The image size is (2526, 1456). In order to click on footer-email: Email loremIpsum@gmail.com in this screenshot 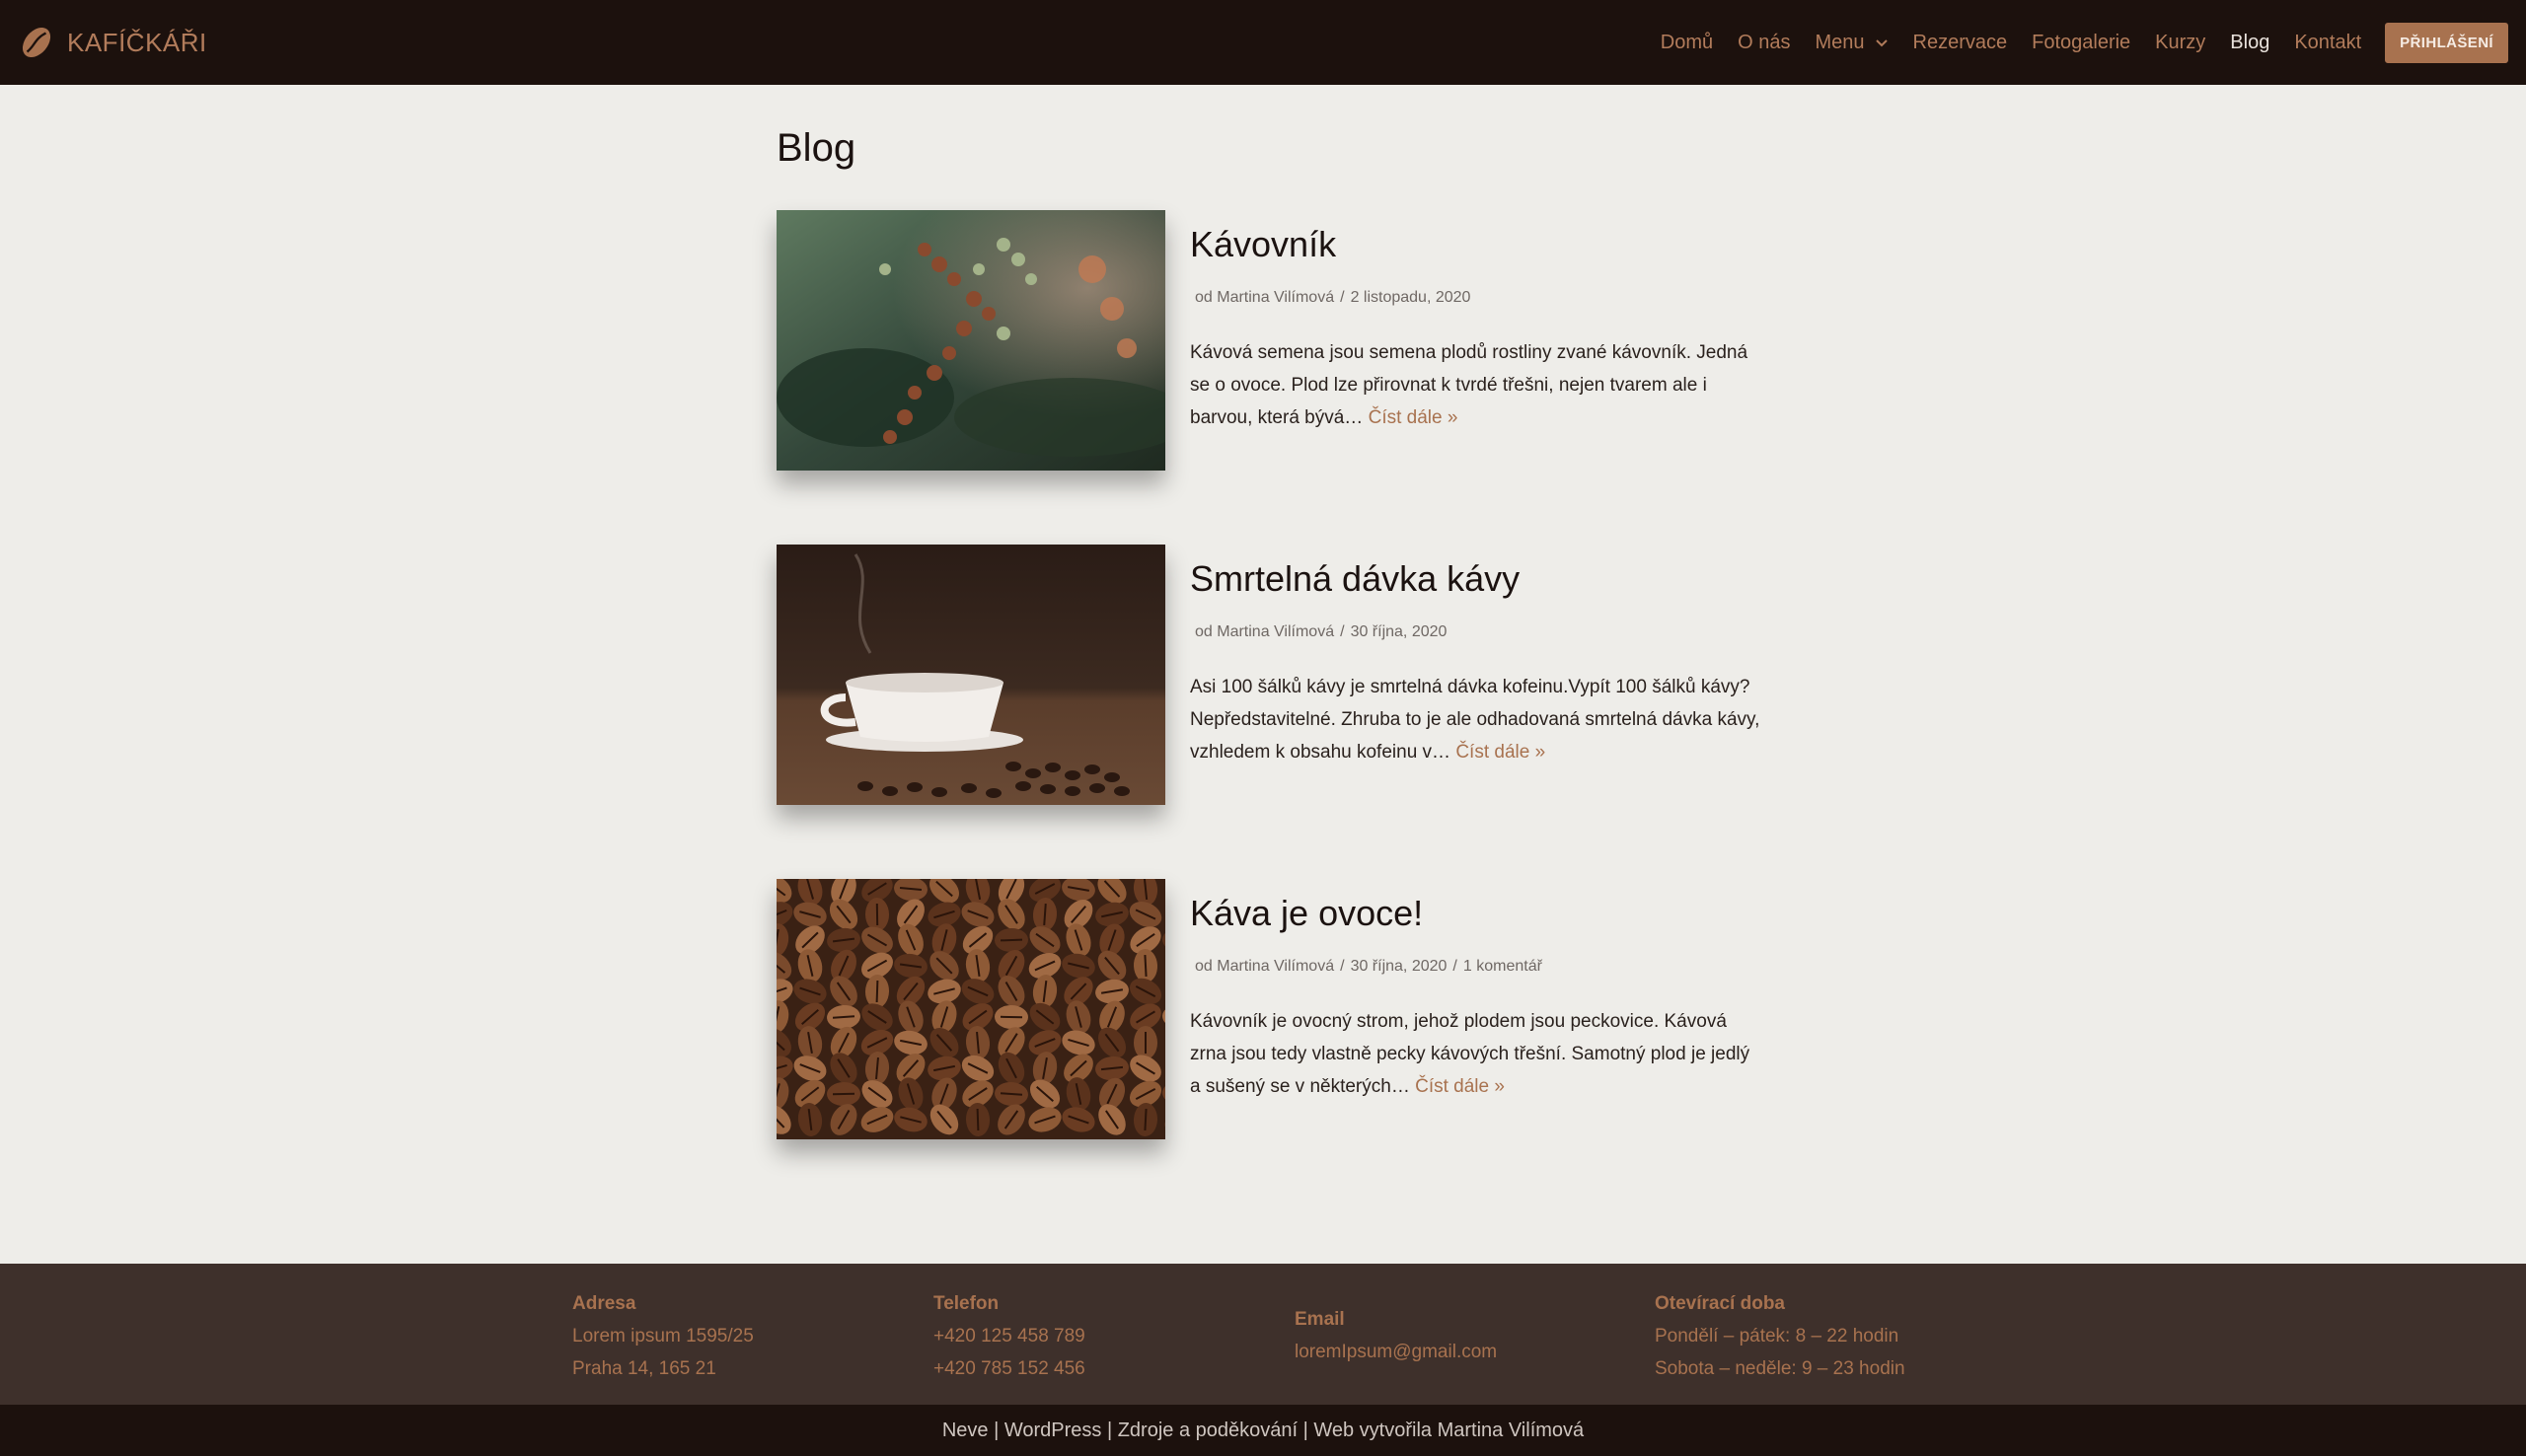, I will do `click(1396, 1335)`.